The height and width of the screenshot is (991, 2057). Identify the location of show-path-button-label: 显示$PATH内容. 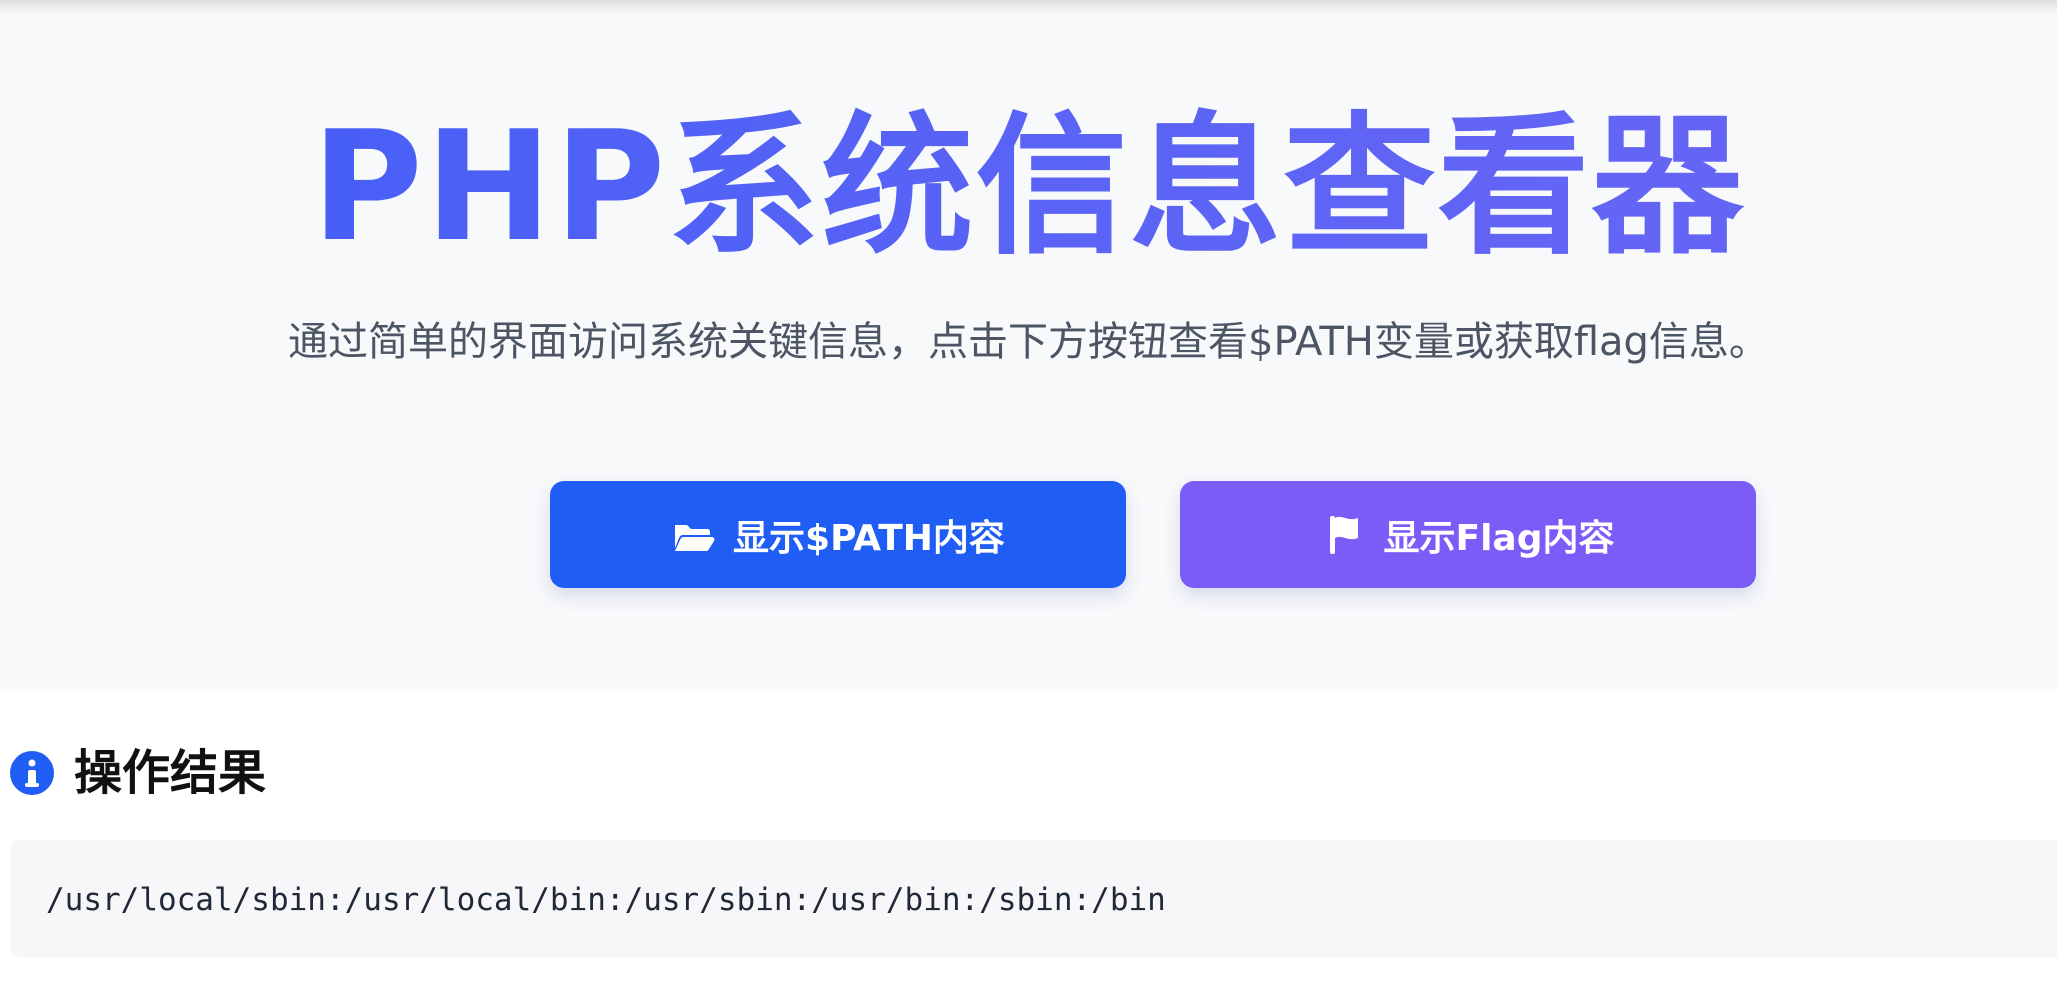
(869, 538).